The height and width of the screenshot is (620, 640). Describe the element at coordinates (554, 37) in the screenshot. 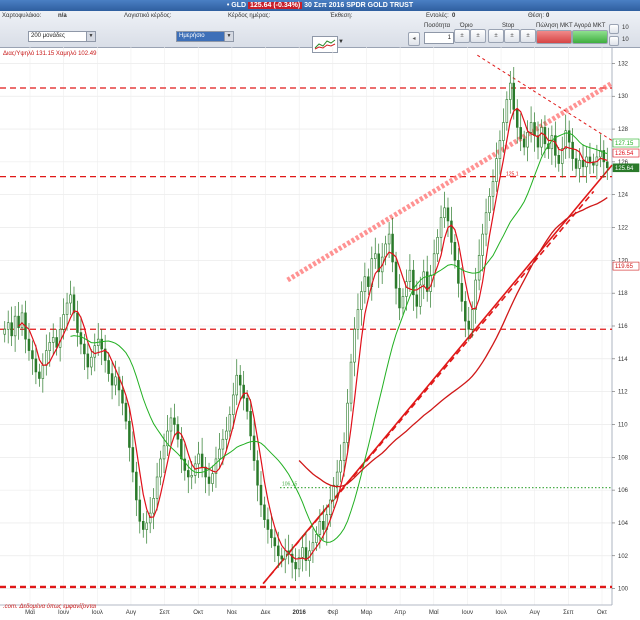

I see `sell-mkt-button` at that location.